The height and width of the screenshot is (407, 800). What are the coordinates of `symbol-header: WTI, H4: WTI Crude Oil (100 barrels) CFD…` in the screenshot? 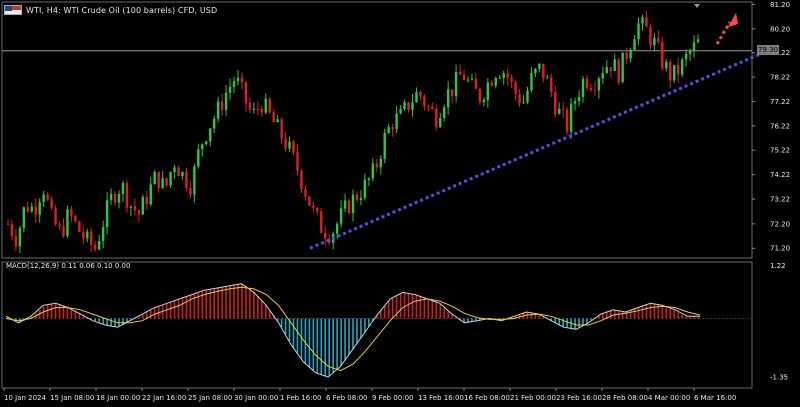 It's located at (402, 10).